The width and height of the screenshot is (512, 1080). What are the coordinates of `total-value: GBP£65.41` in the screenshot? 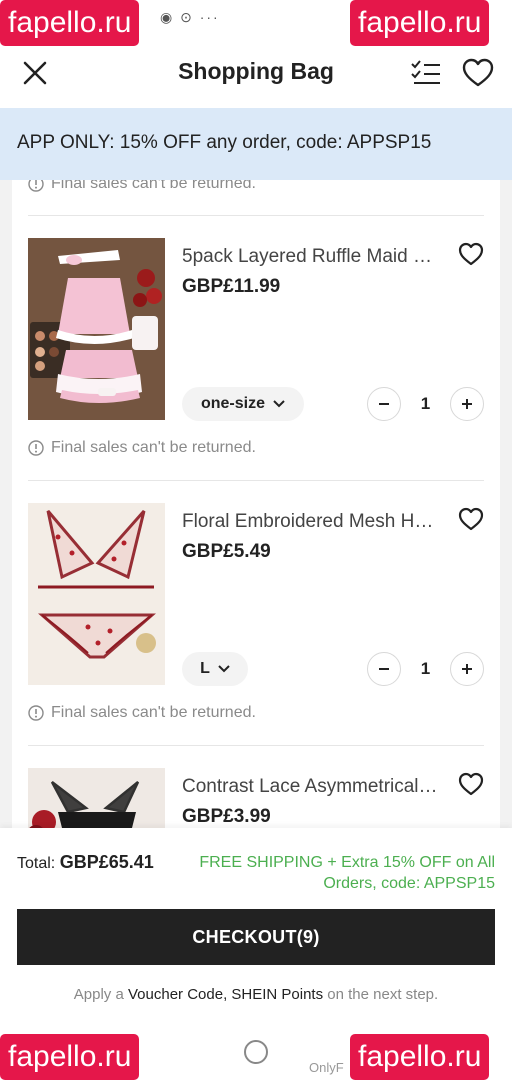 It's located at (106, 862).